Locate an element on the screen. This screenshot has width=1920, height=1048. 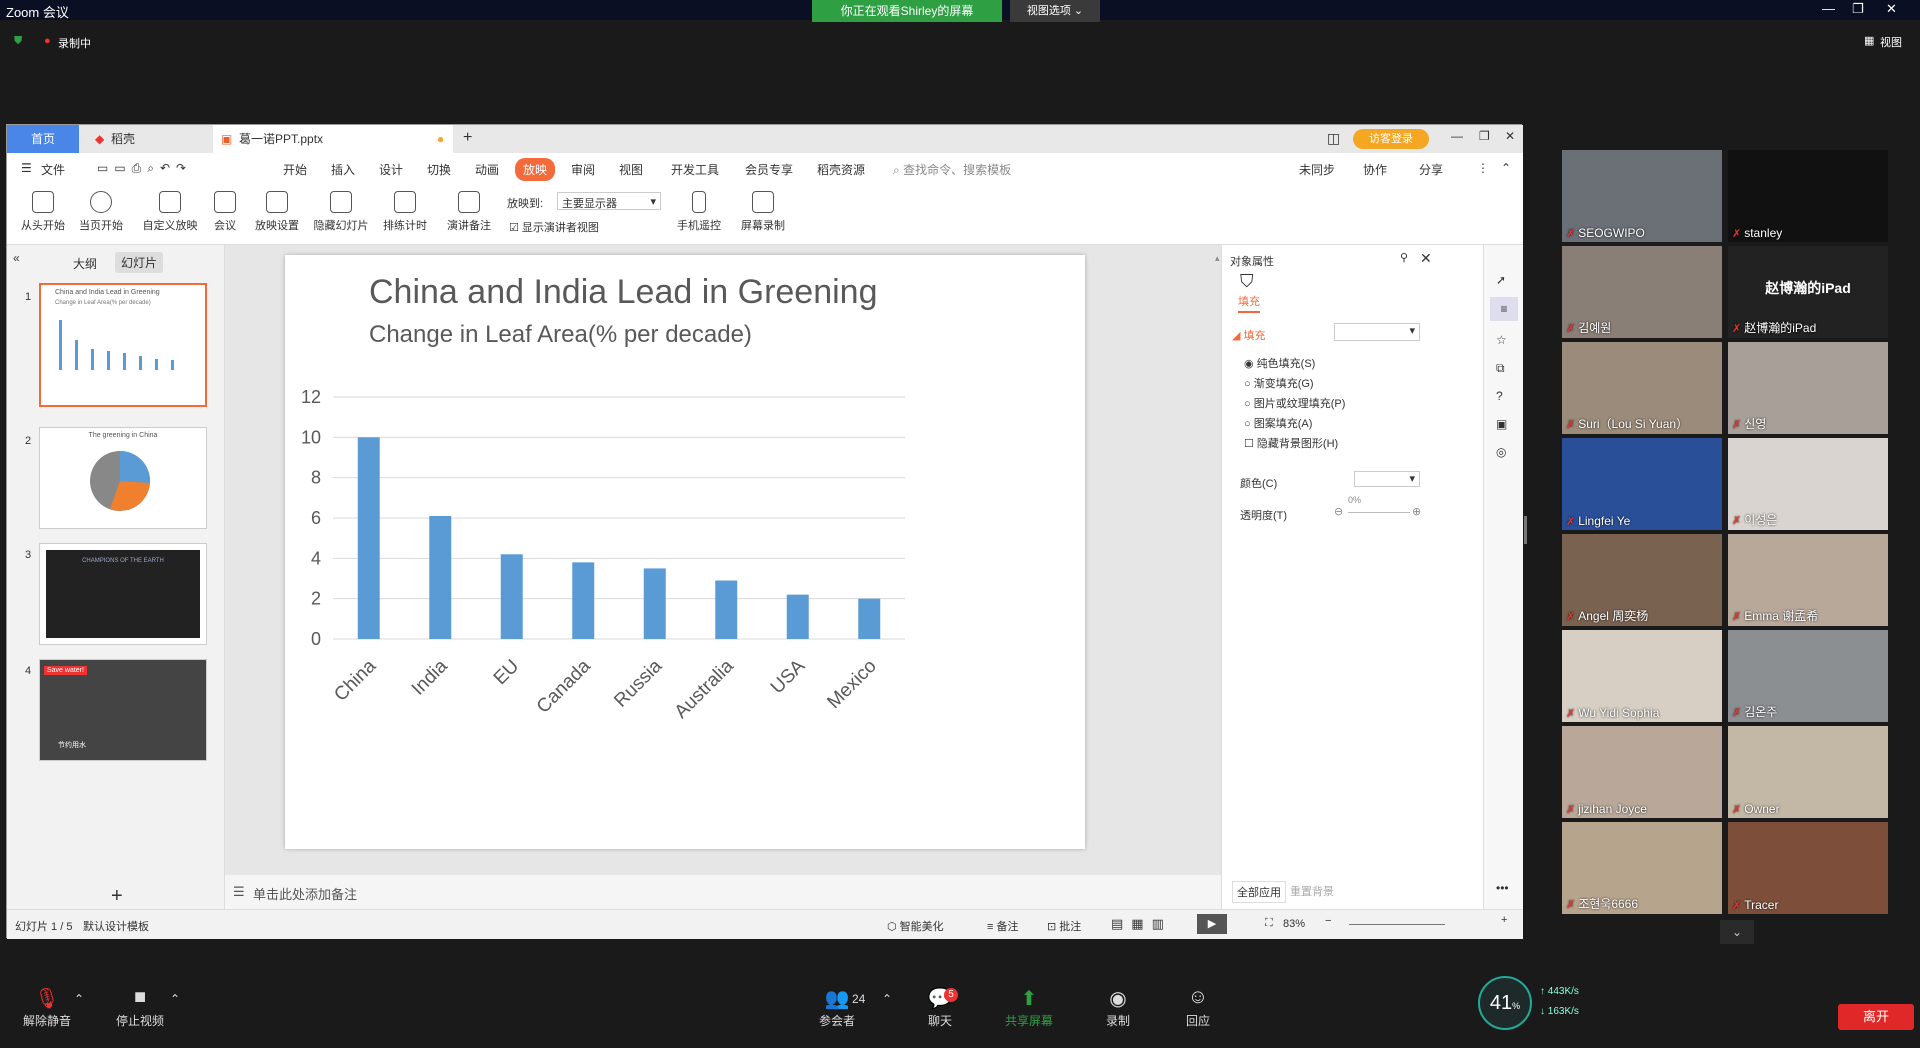
menu-member: 会员专享 is located at coordinates (769, 169).